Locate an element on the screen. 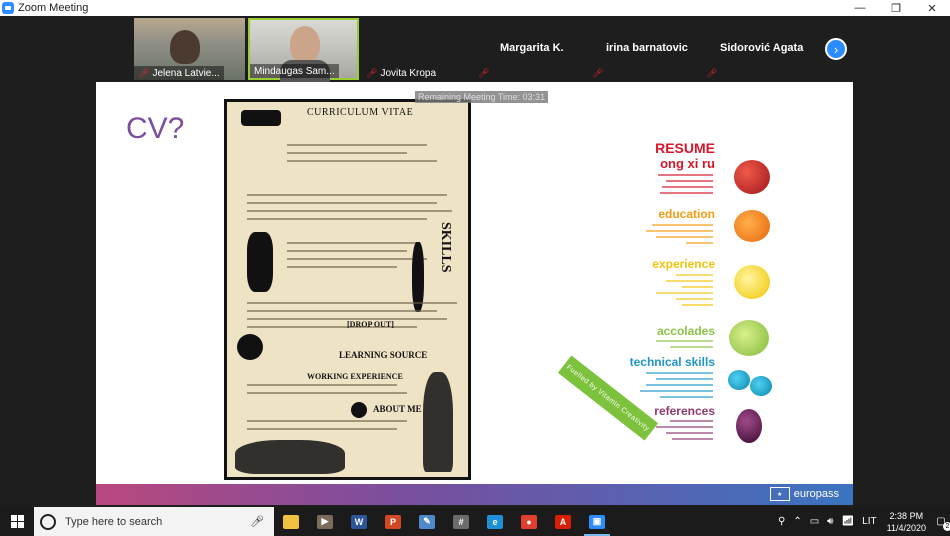 The image size is (950, 536). orange-image is located at coordinates (752, 226).